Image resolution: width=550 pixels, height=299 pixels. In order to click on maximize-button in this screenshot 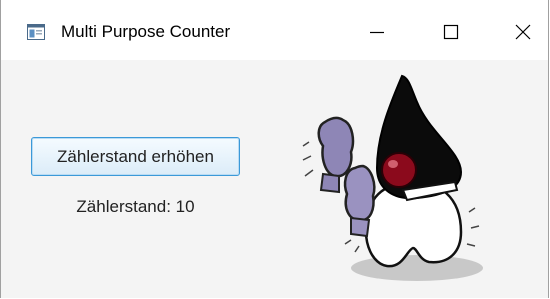, I will do `click(451, 32)`.